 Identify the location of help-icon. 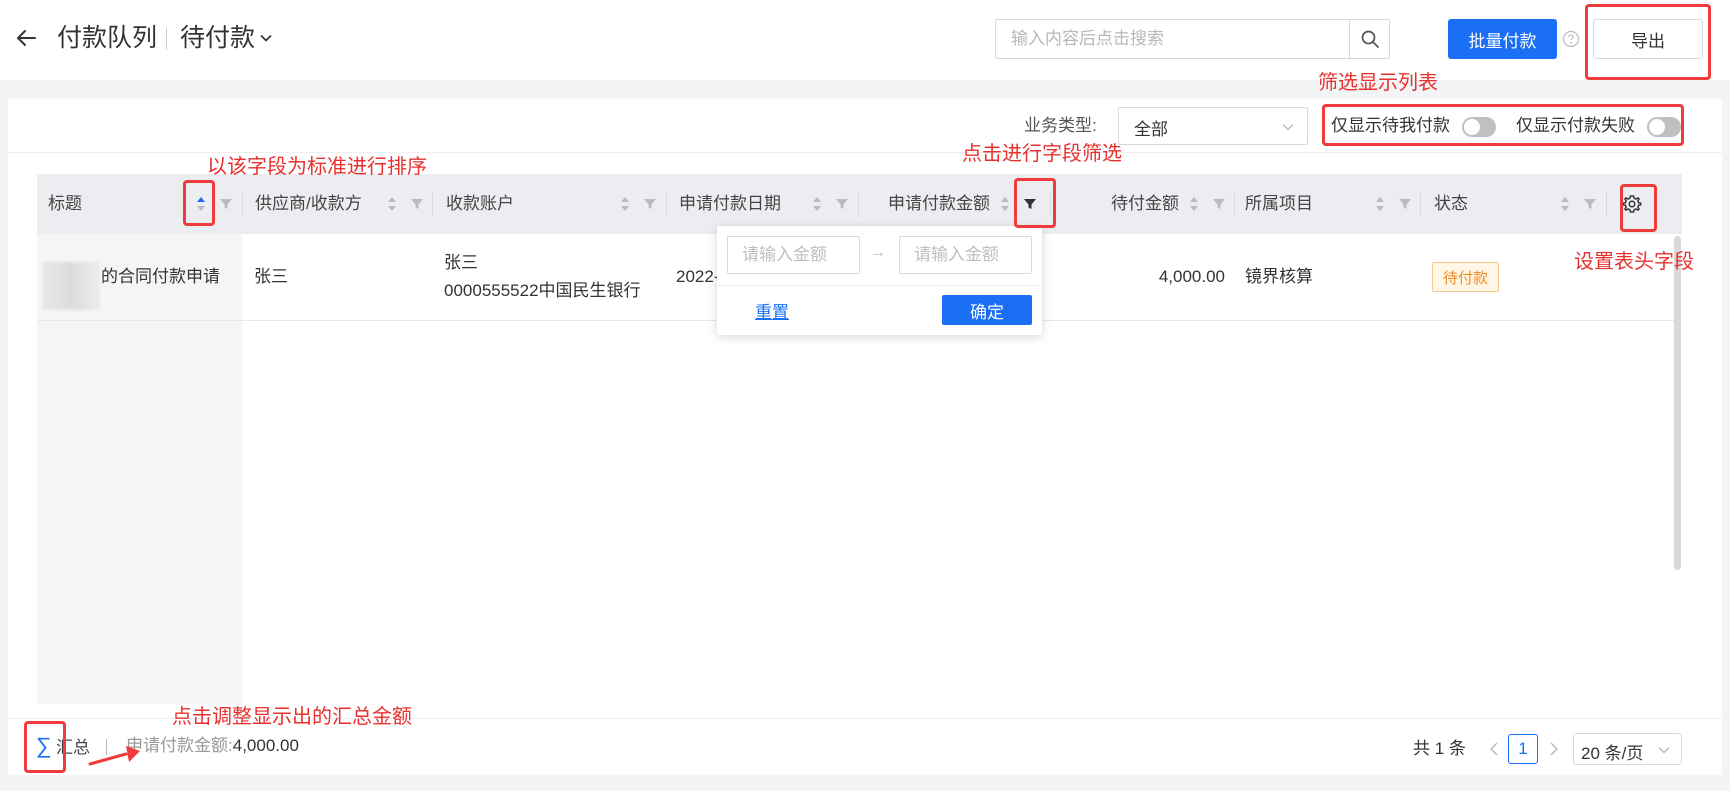
(1571, 39).